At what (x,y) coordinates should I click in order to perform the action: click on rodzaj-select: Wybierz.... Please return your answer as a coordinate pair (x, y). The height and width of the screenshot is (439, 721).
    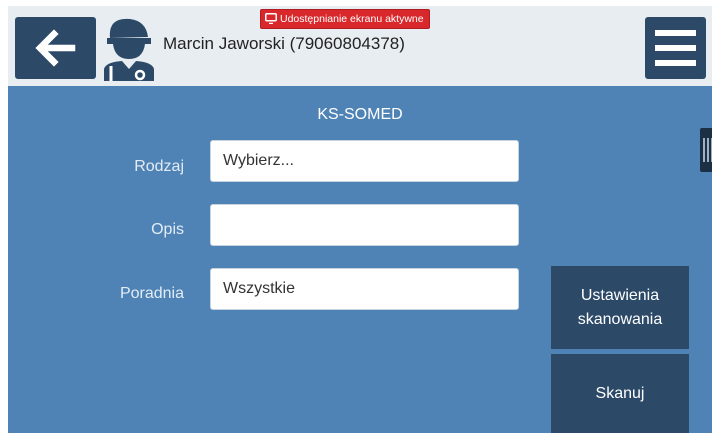
    Looking at the image, I should click on (364, 161).